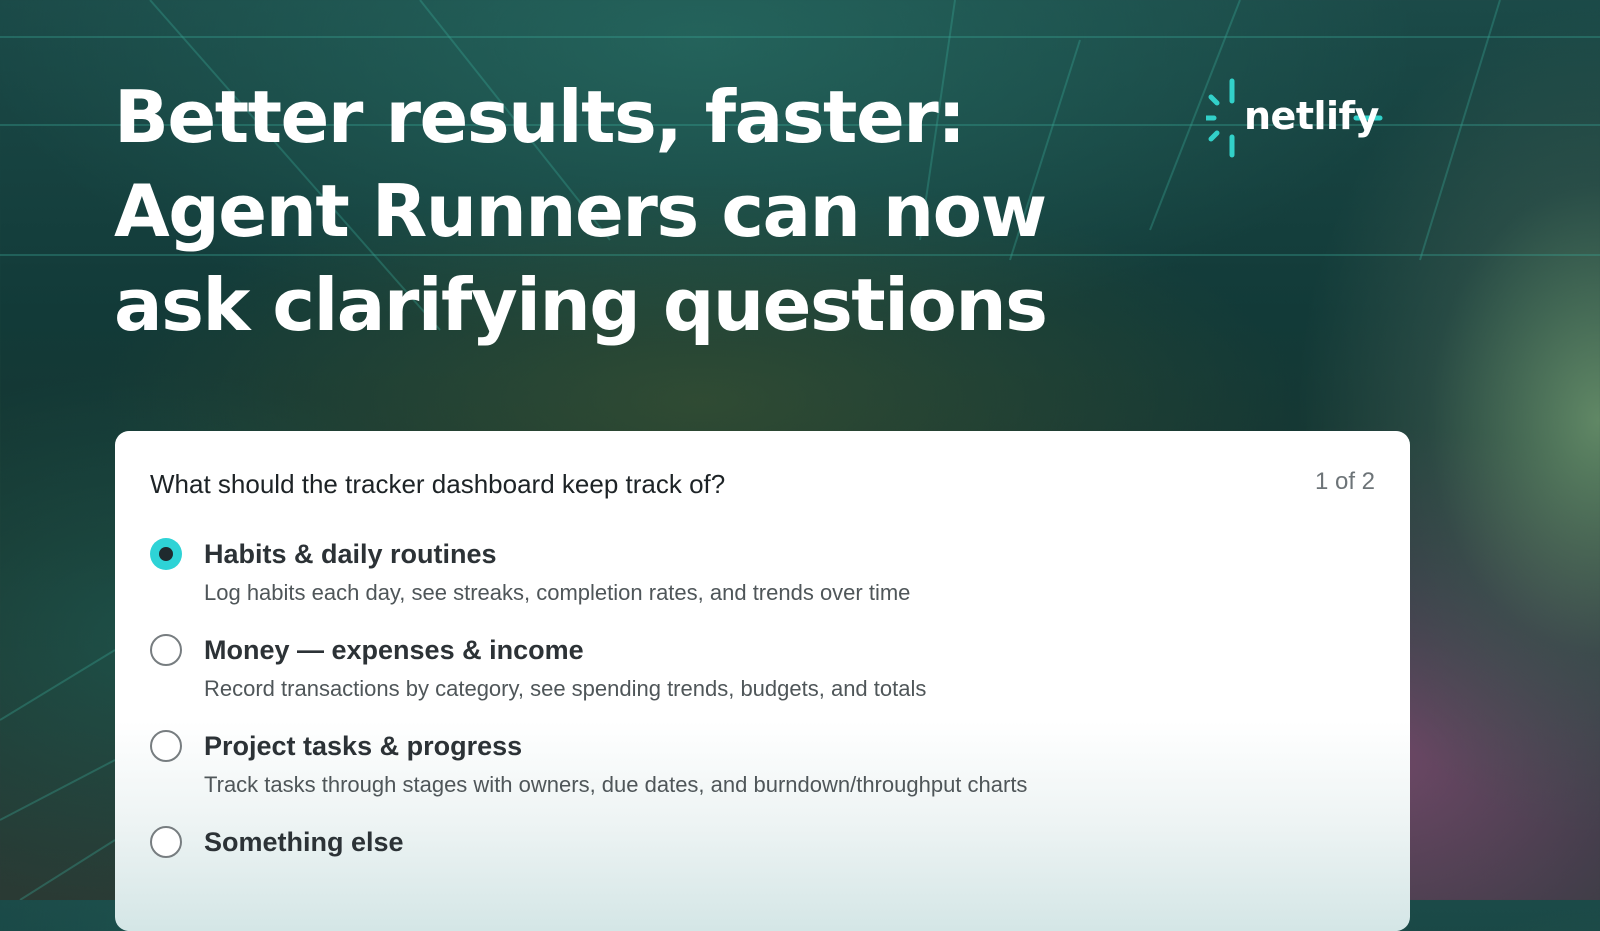 The image size is (1600, 931). I want to click on option-title: Money — expenses & income, so click(394, 650).